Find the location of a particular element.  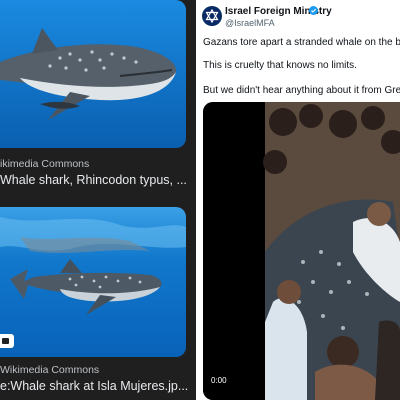

result-source: ikimedia Commons is located at coordinates (45, 164).